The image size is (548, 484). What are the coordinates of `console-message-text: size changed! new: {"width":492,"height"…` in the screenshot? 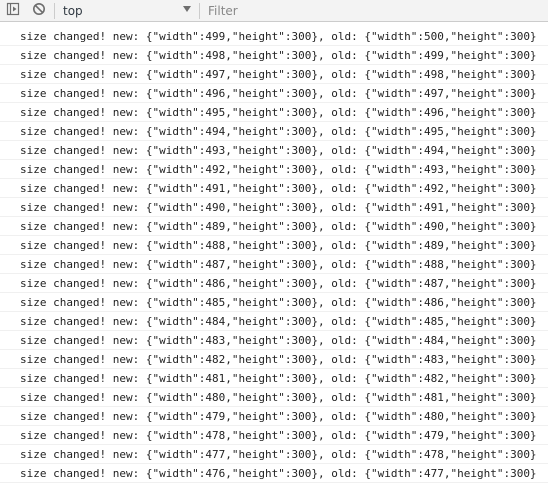 It's located at (278, 169).